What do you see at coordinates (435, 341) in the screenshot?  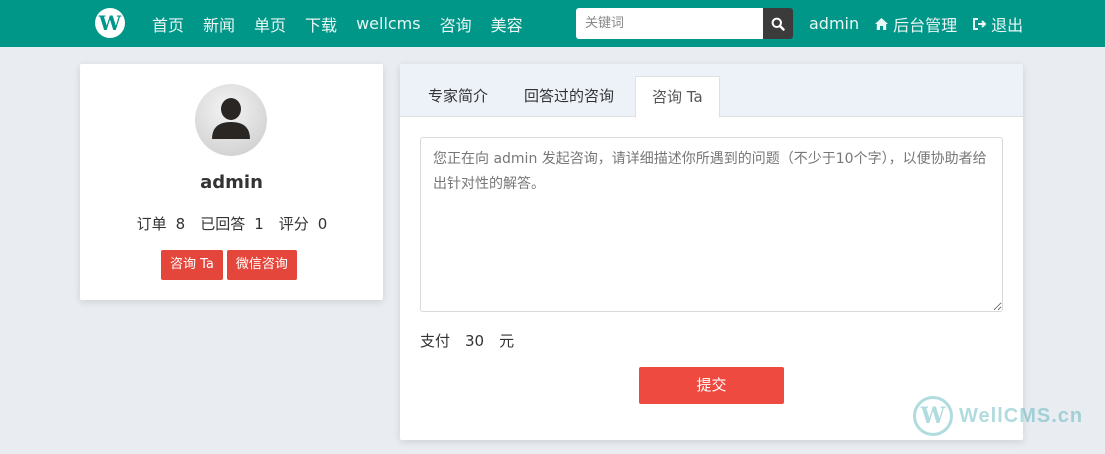 I see `pay-label: 支付` at bounding box center [435, 341].